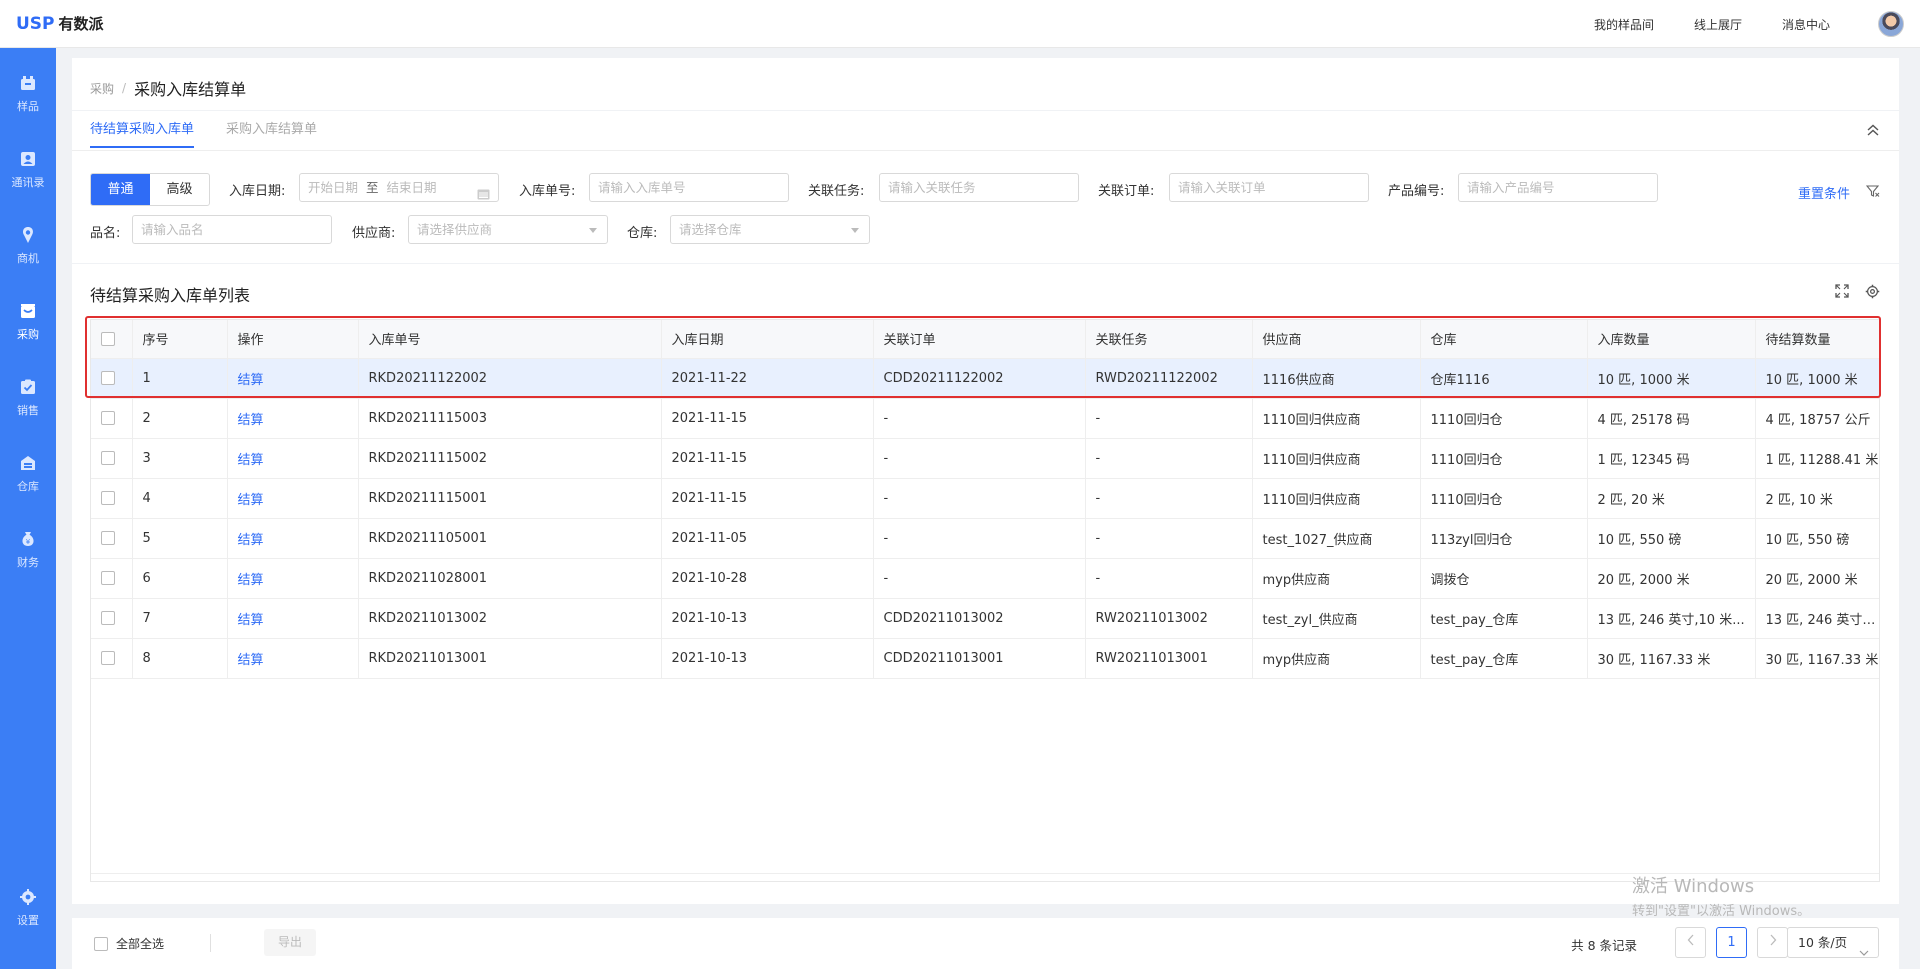 The height and width of the screenshot is (969, 1920). What do you see at coordinates (1806, 24) in the screenshot?
I see `top-link-messages: 消息中心` at bounding box center [1806, 24].